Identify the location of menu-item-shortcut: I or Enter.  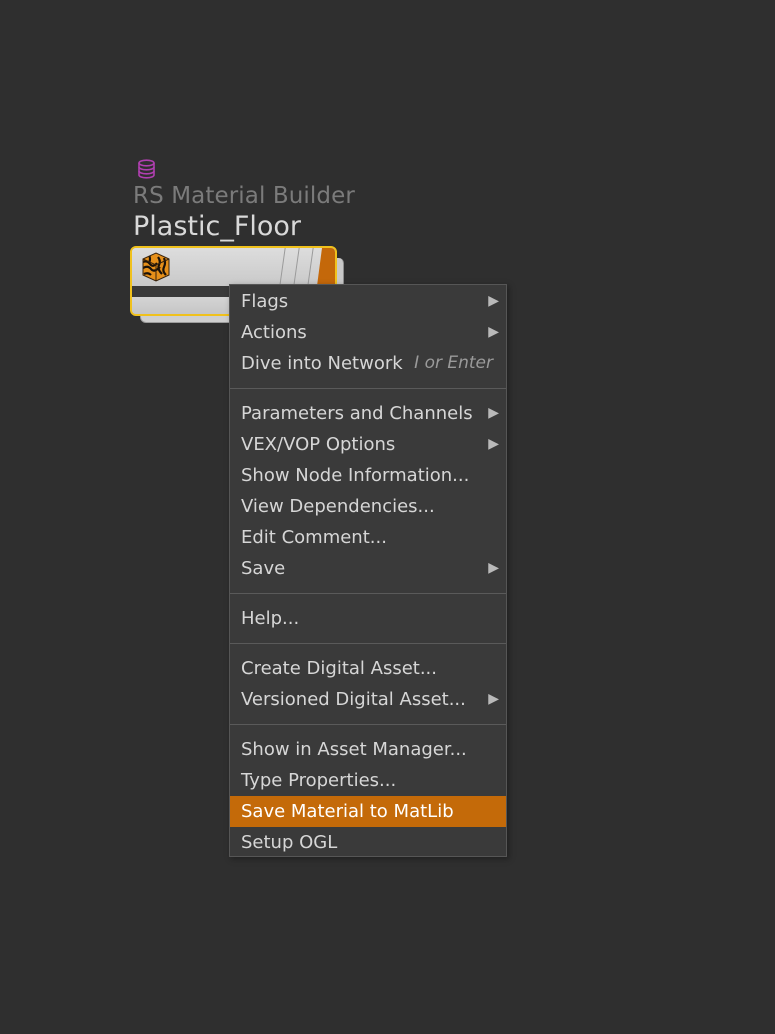
(453, 363).